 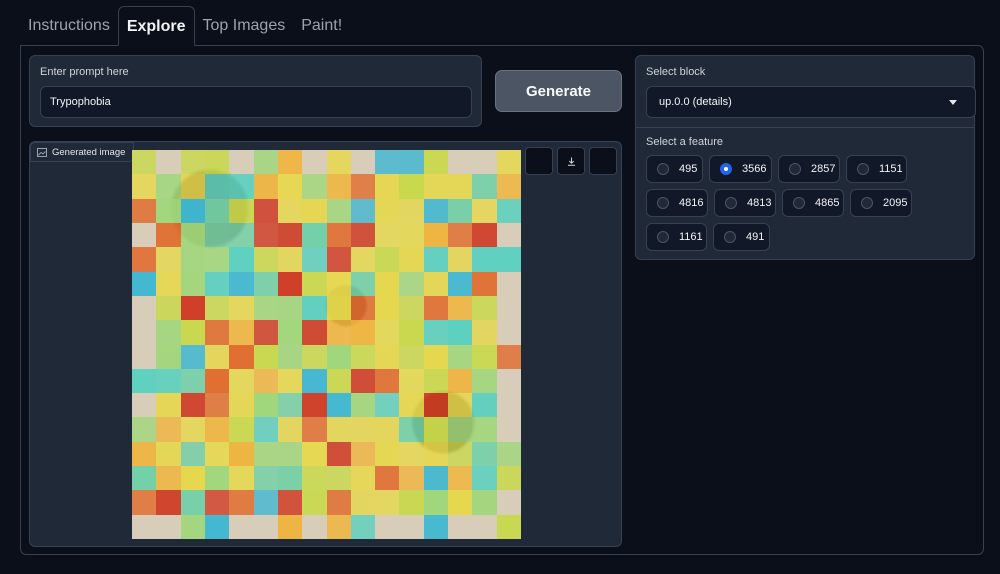 I want to click on feature-option-2857: 2857, so click(x=809, y=169).